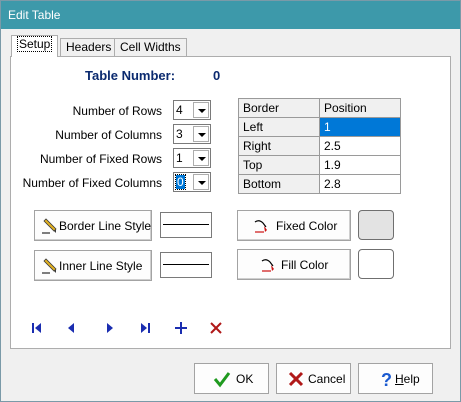 Image resolution: width=461 pixels, height=402 pixels. What do you see at coordinates (100, 159) in the screenshot?
I see `fixed-rows-label: Number of Fixed Rows` at bounding box center [100, 159].